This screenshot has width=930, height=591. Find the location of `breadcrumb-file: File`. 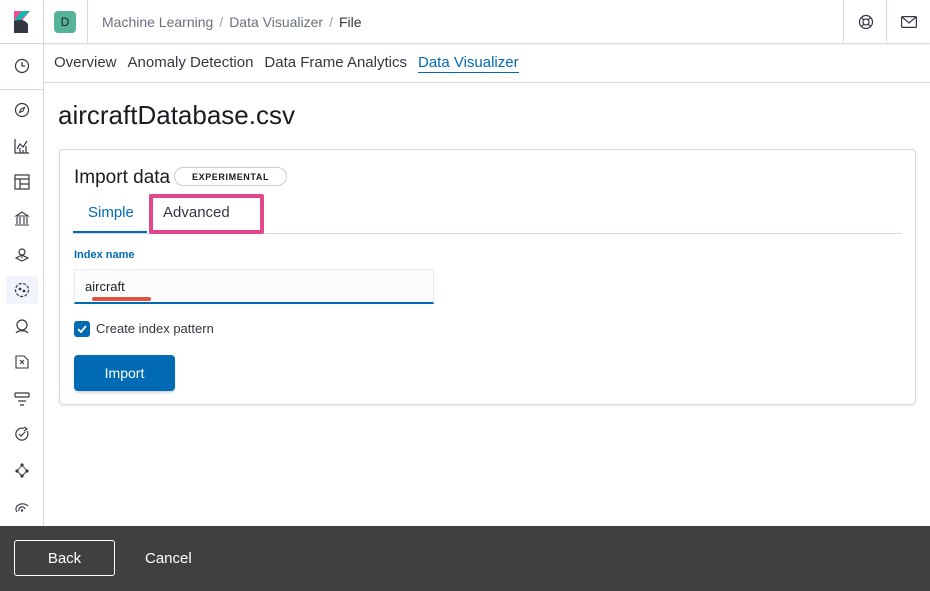

breadcrumb-file: File is located at coordinates (350, 22).